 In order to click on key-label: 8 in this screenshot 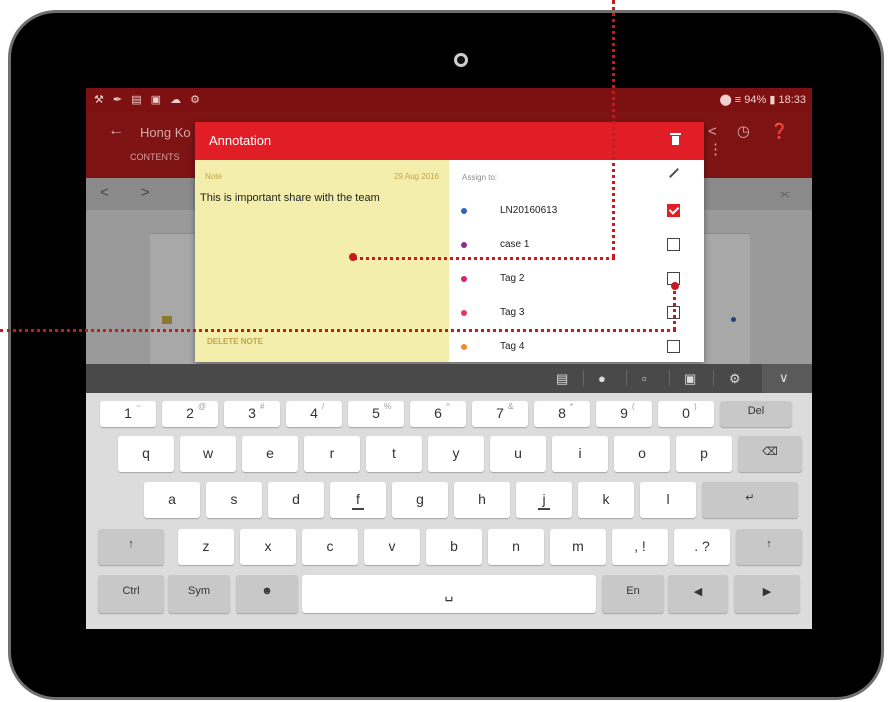, I will do `click(562, 413)`.